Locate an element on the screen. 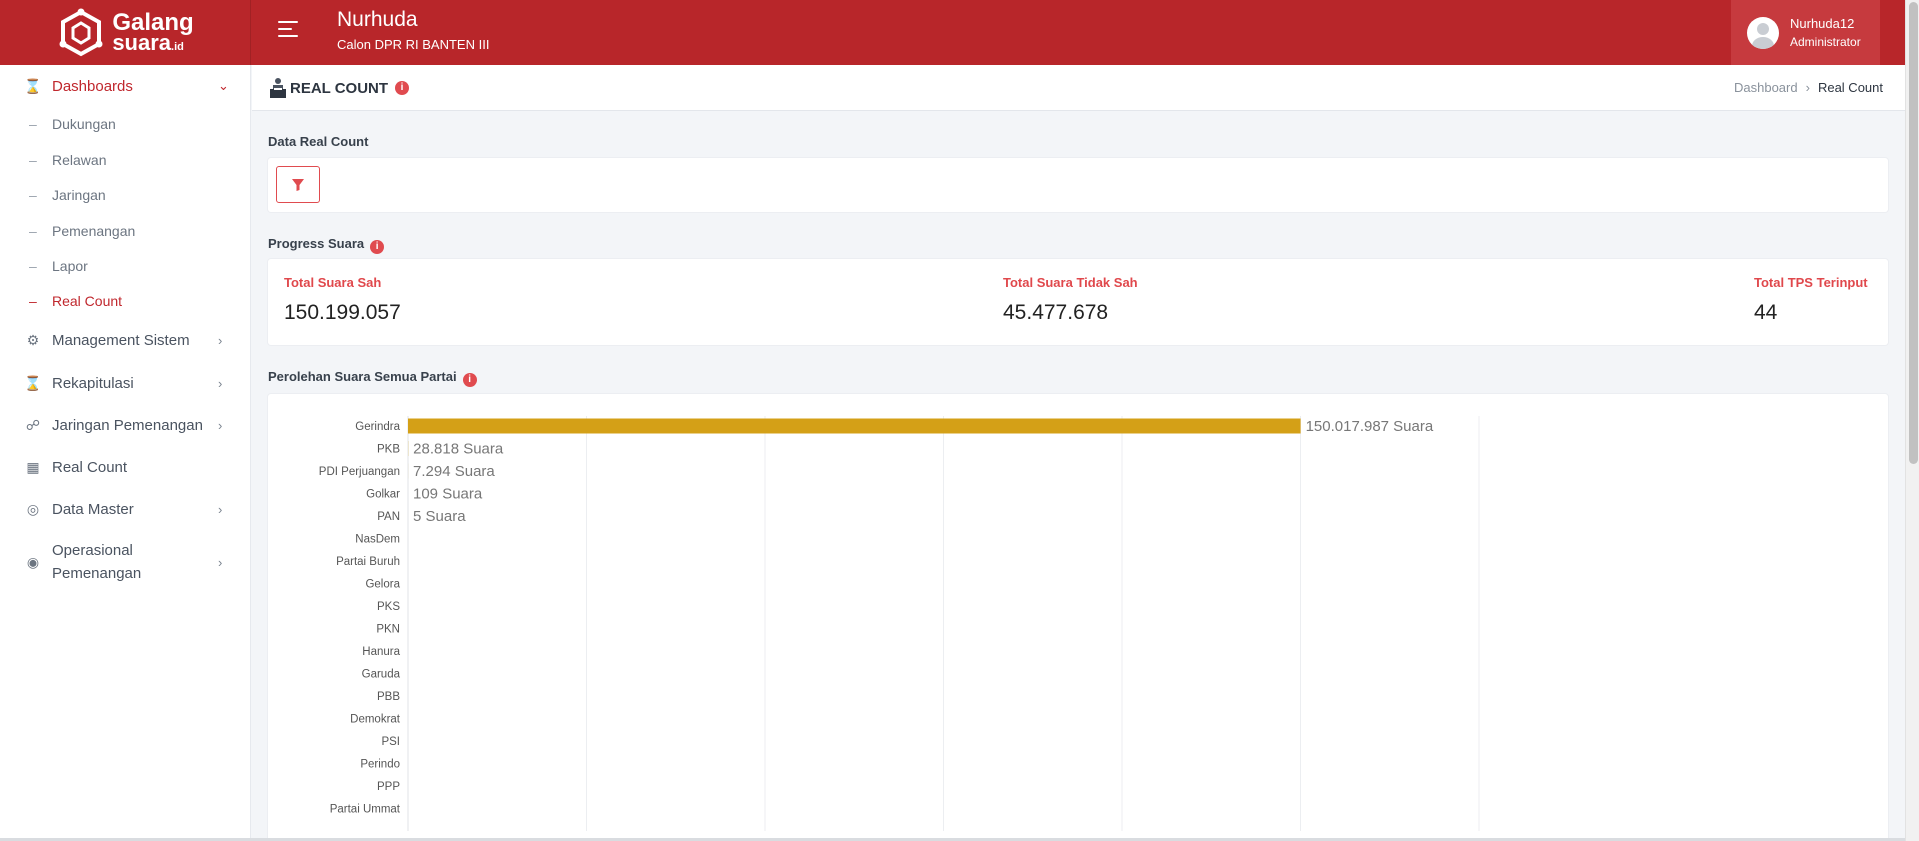 This screenshot has width=1919, height=841. y-tick-label: PKN is located at coordinates (388, 630).